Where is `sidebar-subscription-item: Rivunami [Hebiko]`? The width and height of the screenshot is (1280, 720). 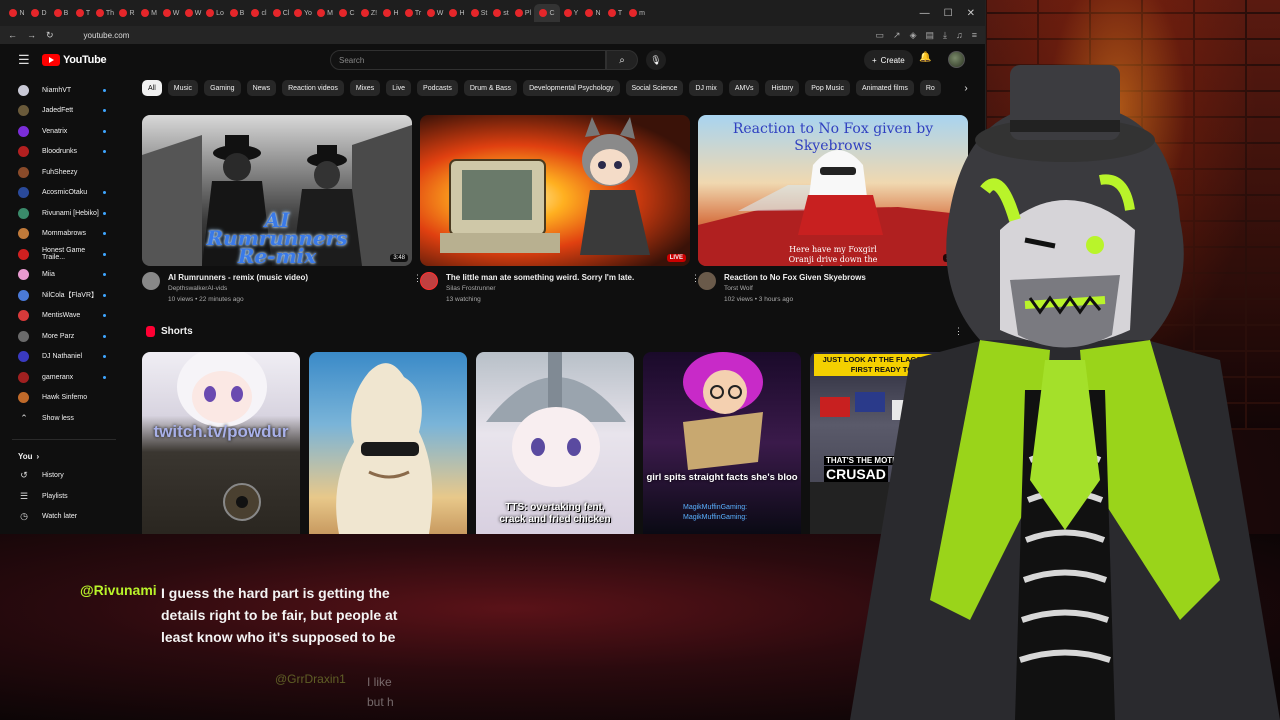 sidebar-subscription-item: Rivunami [Hebiko] is located at coordinates (64, 213).